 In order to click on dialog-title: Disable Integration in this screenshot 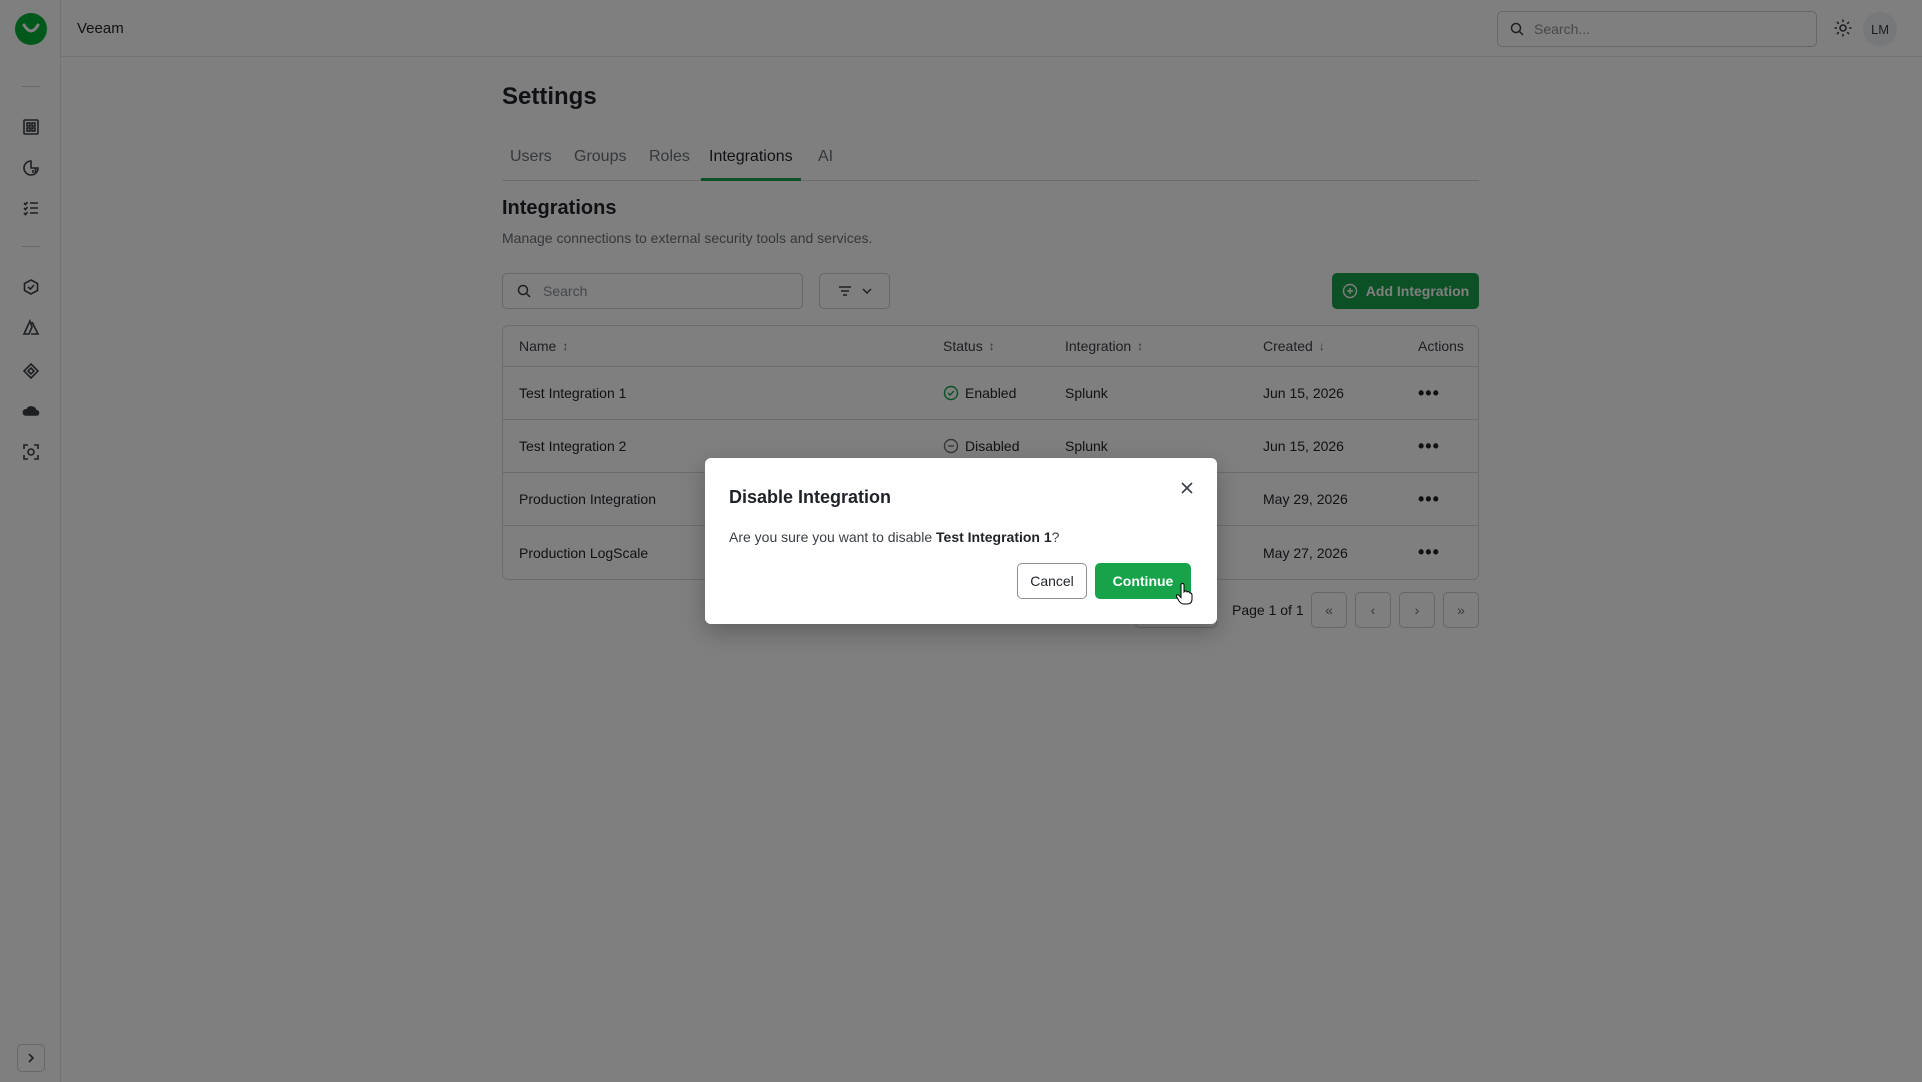, I will do `click(810, 497)`.